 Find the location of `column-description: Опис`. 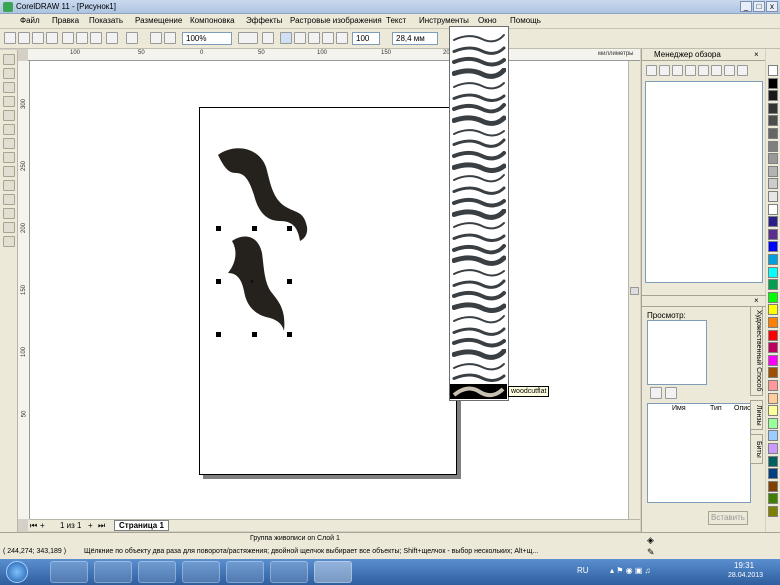

column-description: Опис is located at coordinates (742, 408).